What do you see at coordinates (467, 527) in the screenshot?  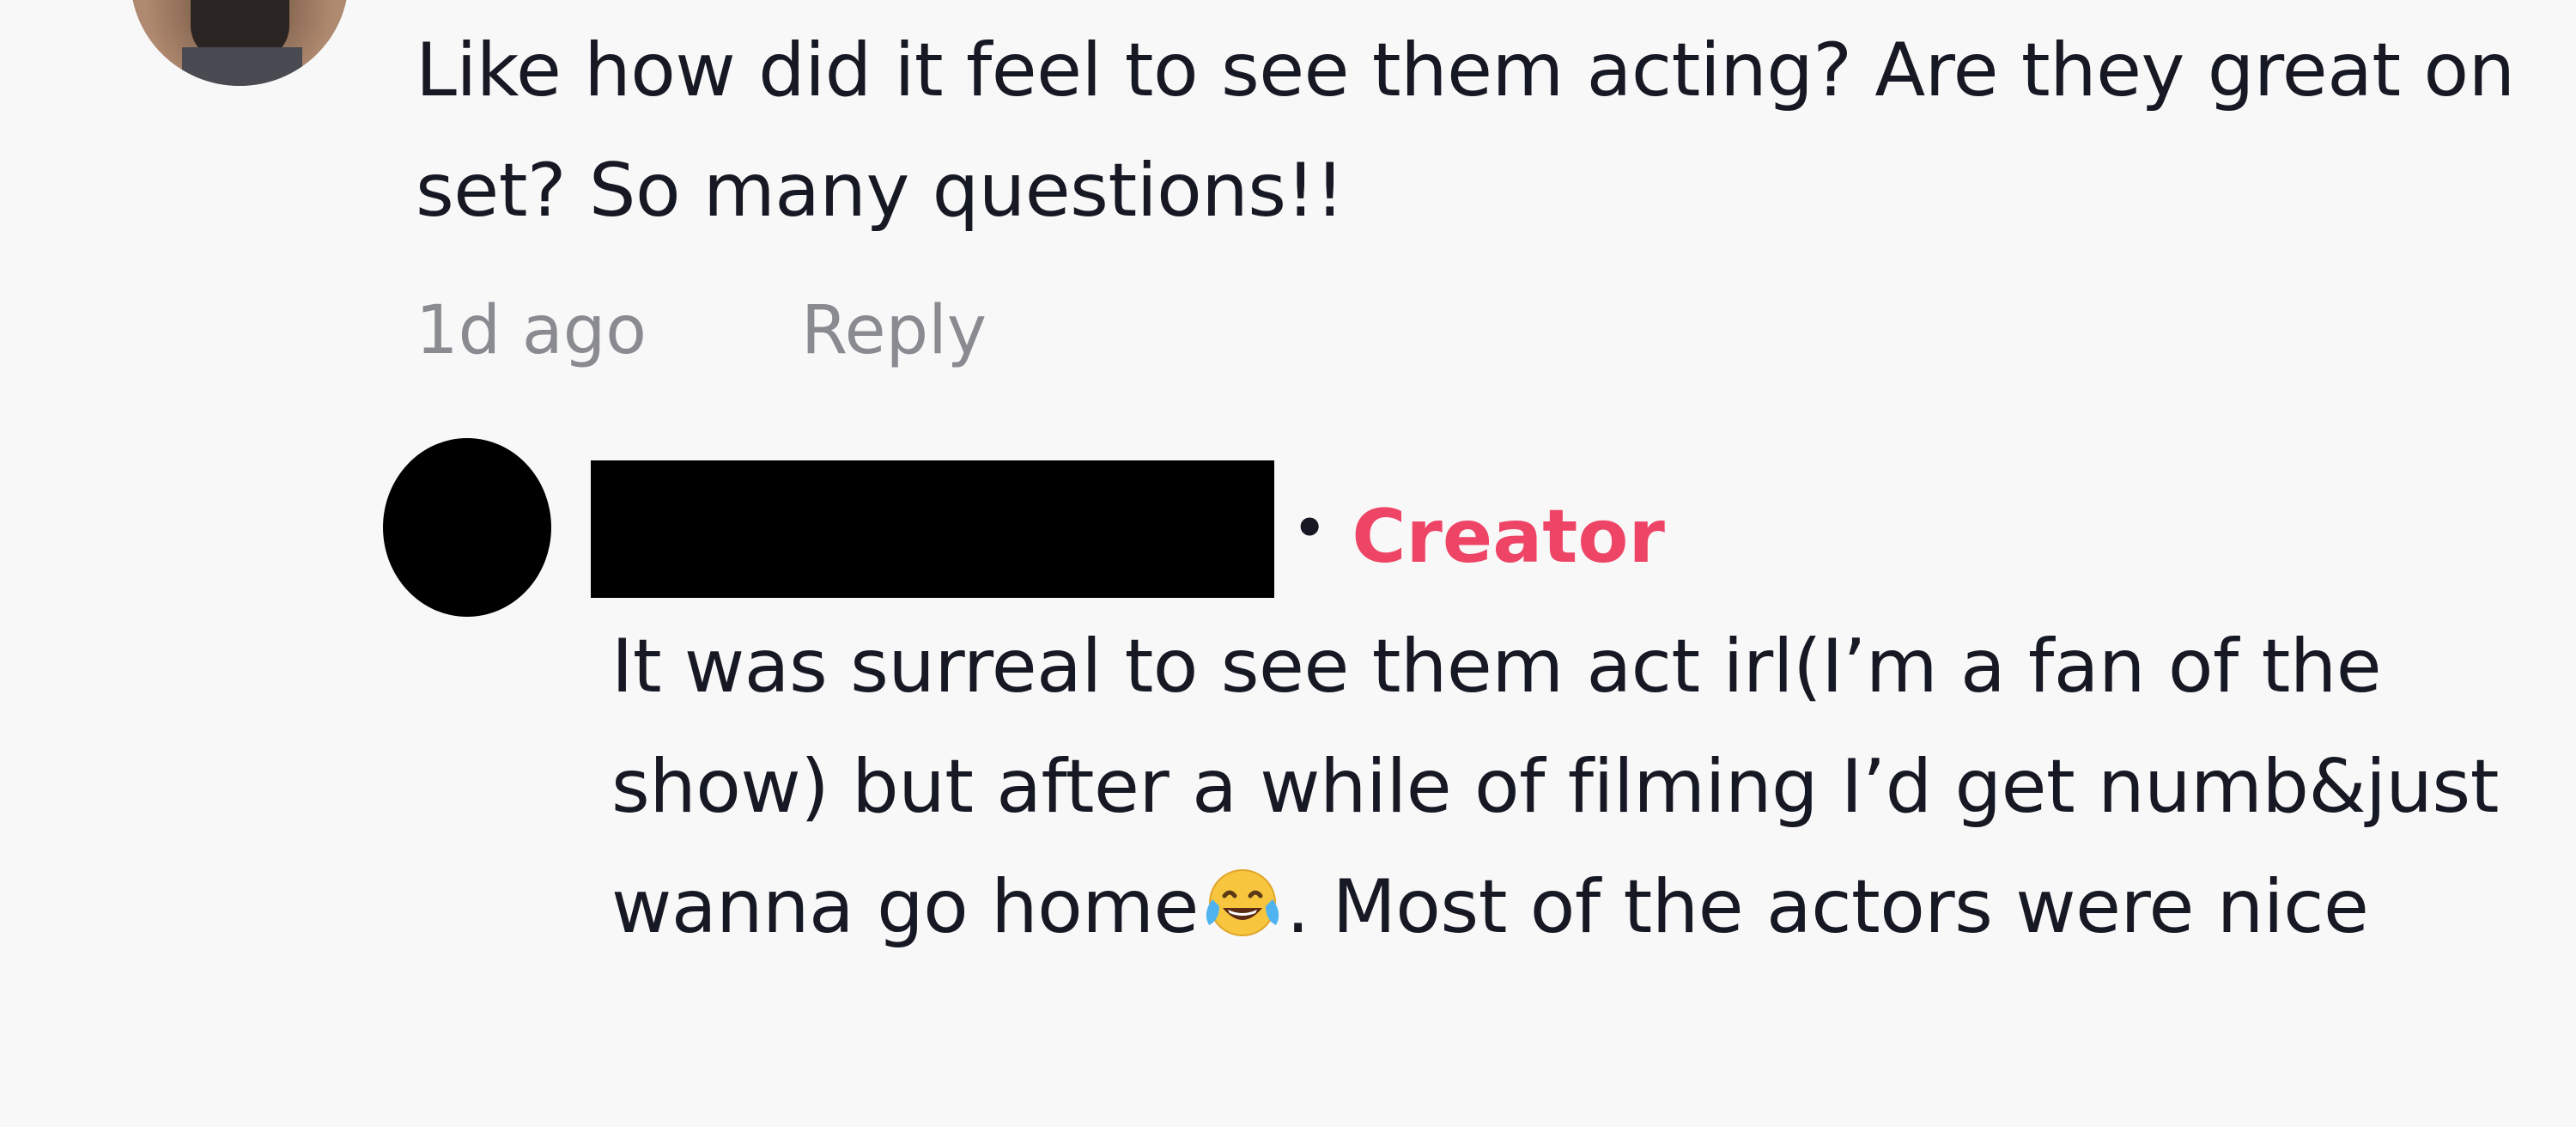 I see `reply-avatar-redacted` at bounding box center [467, 527].